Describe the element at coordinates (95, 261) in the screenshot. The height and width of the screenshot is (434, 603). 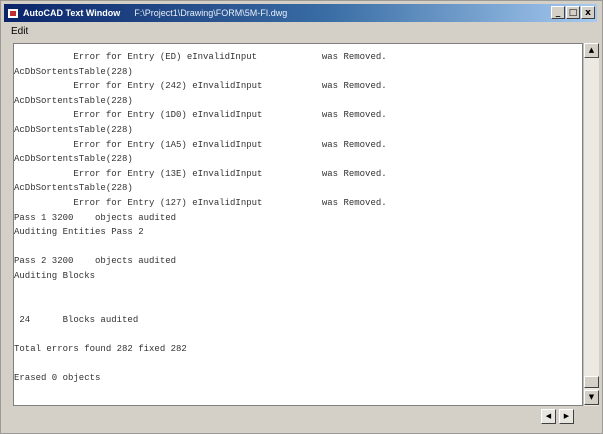
I see `console-line: Pass 2 3200 objects audited` at that location.